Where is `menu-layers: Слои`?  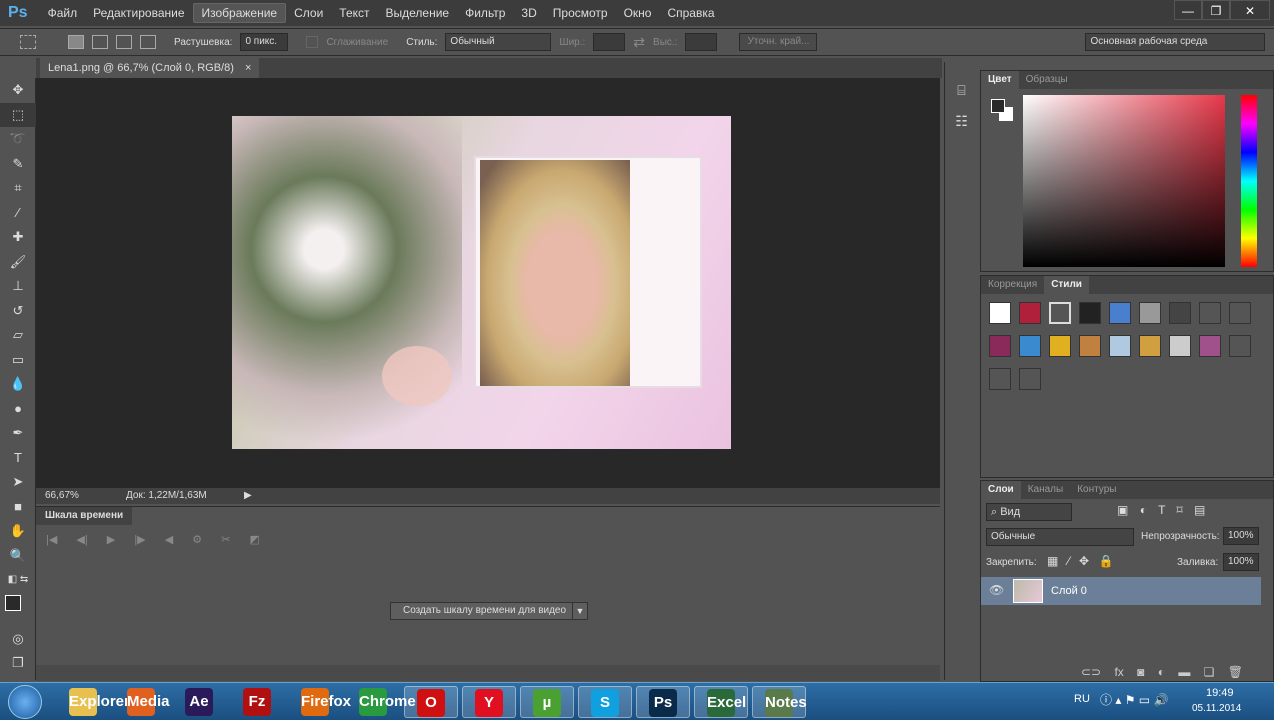 menu-layers: Слои is located at coordinates (308, 13).